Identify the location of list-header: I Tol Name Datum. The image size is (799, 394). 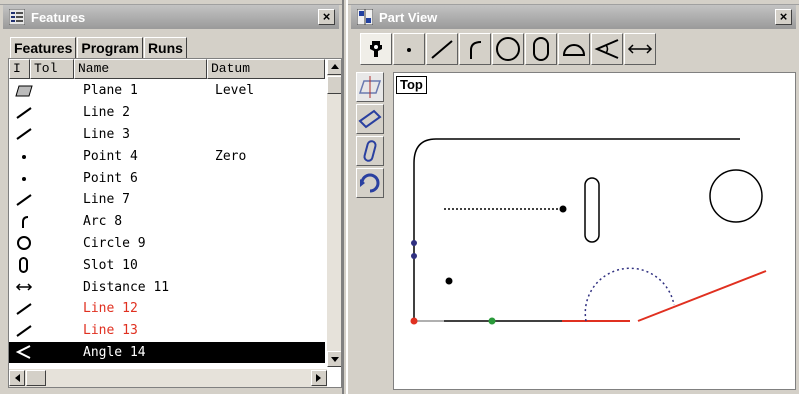
(167, 69).